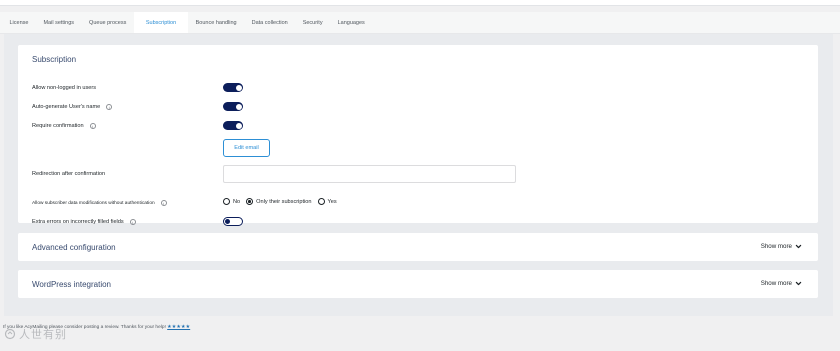 The height and width of the screenshot is (351, 840). What do you see at coordinates (237, 201) in the screenshot?
I see `radio-no-label: No` at bounding box center [237, 201].